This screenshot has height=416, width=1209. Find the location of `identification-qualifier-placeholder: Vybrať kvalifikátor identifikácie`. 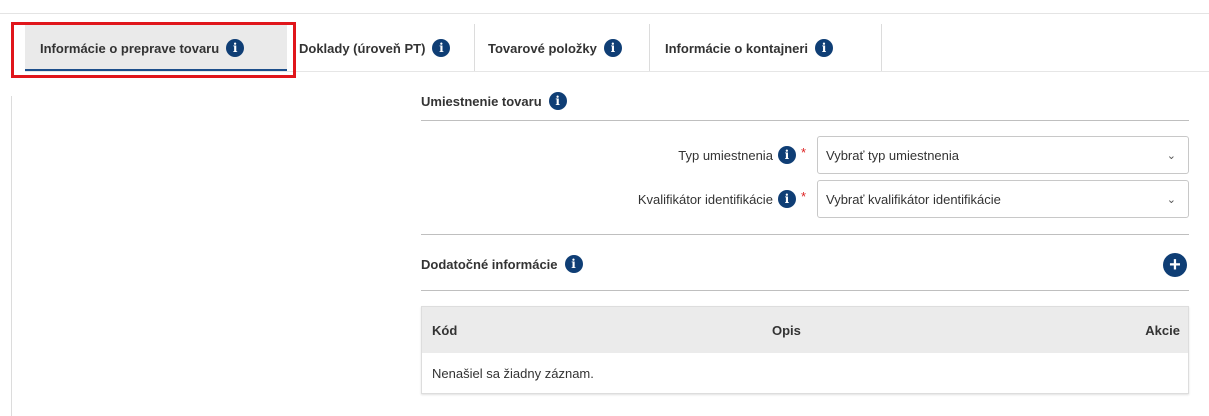

identification-qualifier-placeholder: Vybrať kvalifikátor identifikácie is located at coordinates (913, 199).